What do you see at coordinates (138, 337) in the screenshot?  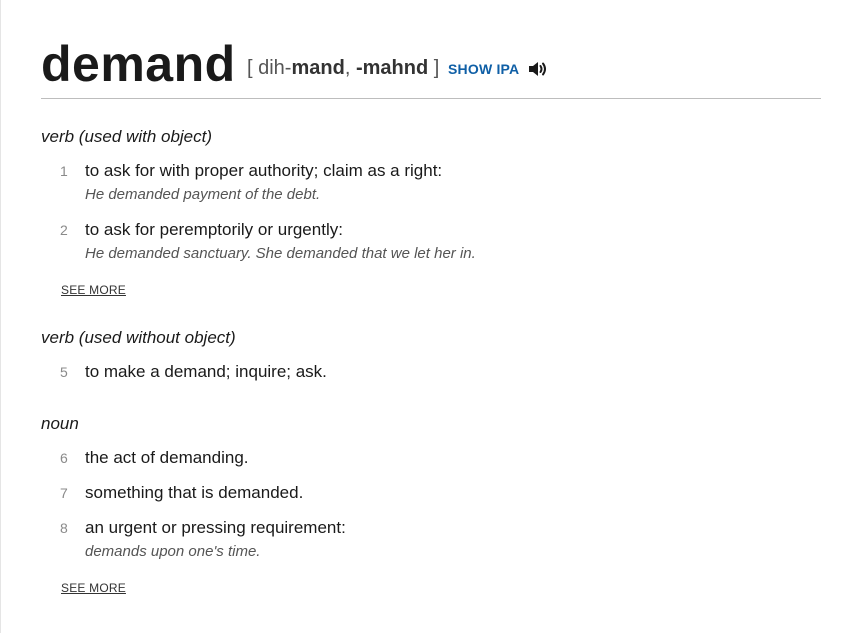 I see `pos-label-verb-intransitive: verb (used without object)` at bounding box center [138, 337].